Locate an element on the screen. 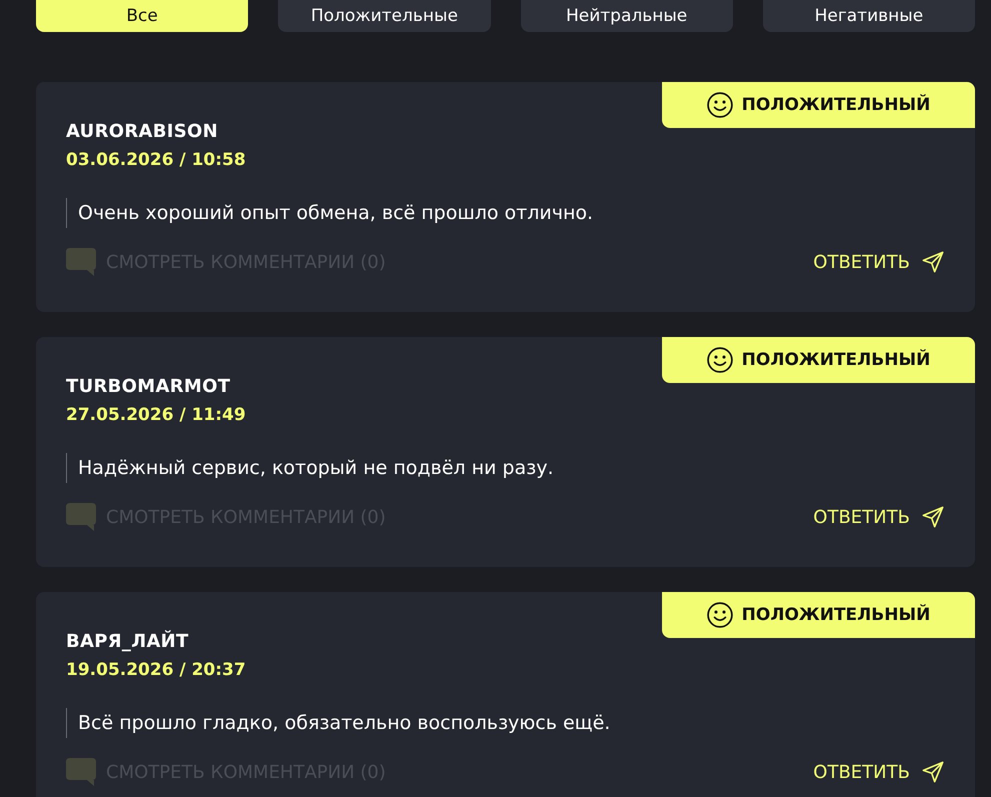  filter-tab: Положительные is located at coordinates (384, 16).